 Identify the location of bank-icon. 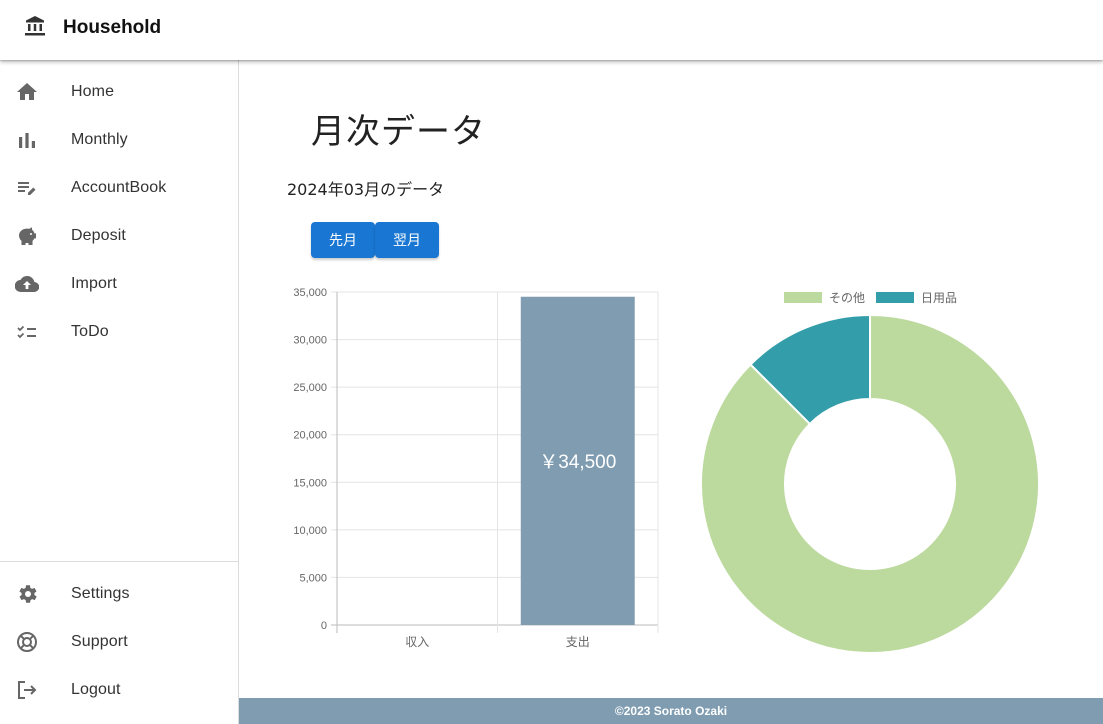
(35, 26).